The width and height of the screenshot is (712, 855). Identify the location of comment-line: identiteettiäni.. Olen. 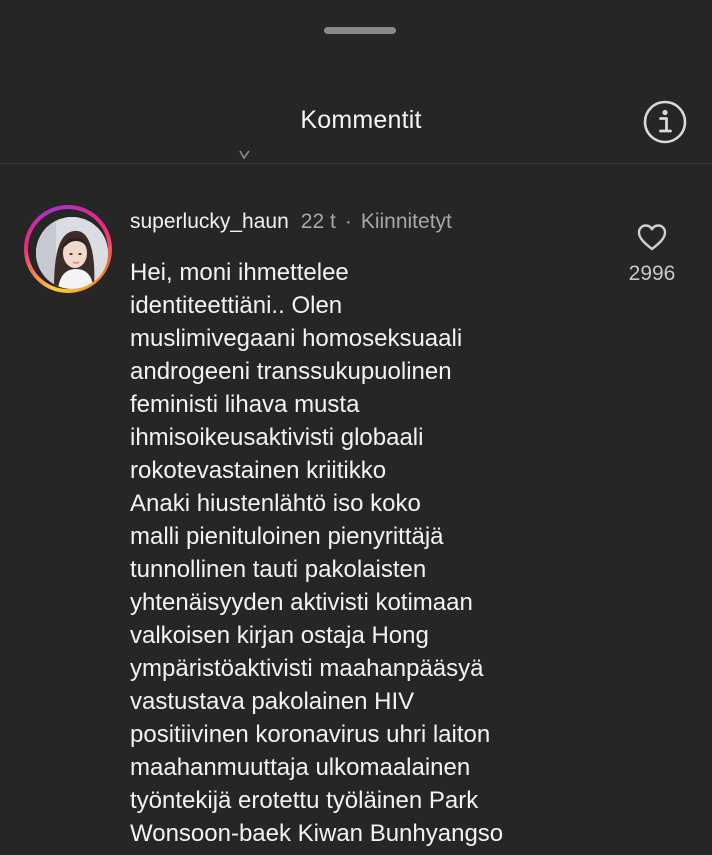
(236, 305).